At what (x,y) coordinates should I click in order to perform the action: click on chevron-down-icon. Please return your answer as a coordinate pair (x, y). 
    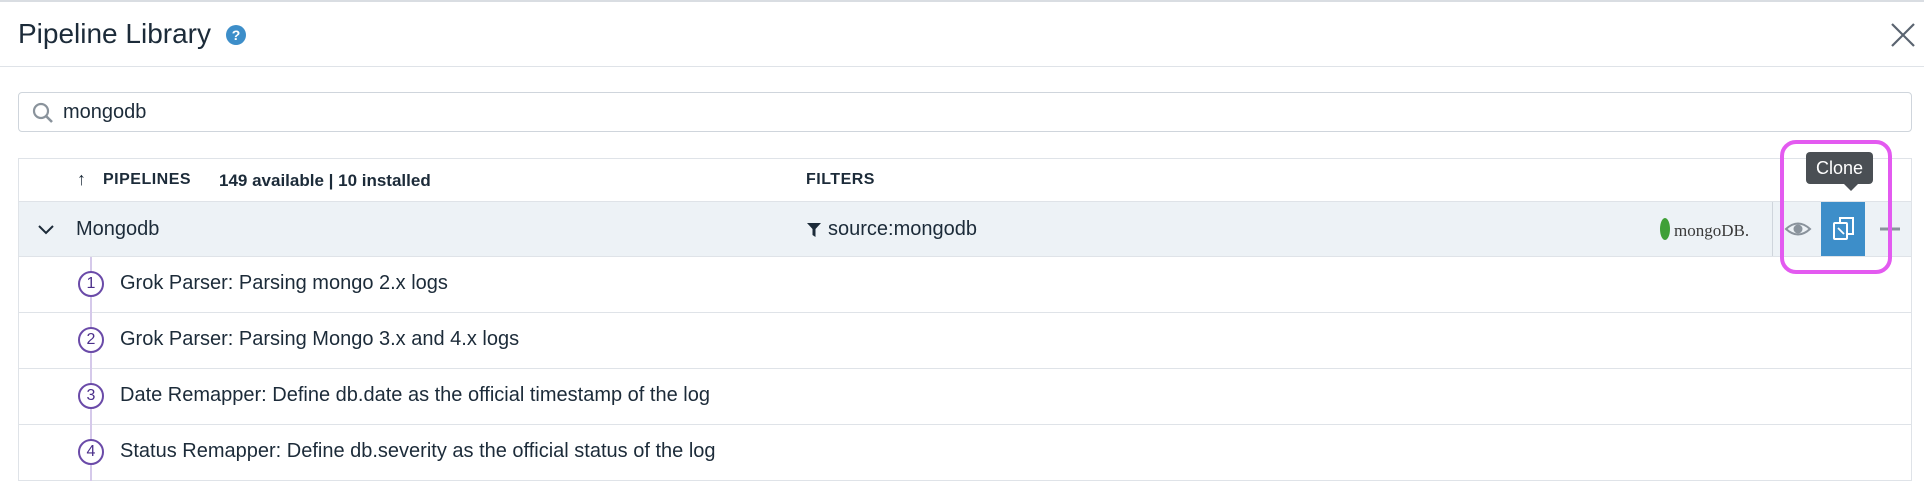
    Looking at the image, I should click on (46, 230).